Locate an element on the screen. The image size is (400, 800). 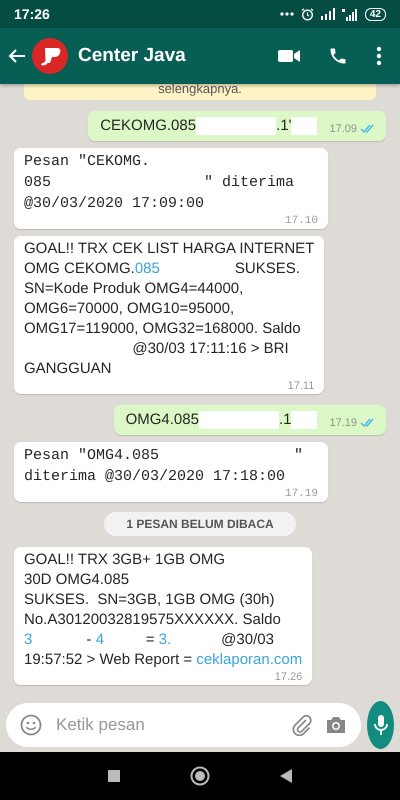
message-text: GOAL!! TRX CEK LIST HARGA INTERNET is located at coordinates (169, 248).